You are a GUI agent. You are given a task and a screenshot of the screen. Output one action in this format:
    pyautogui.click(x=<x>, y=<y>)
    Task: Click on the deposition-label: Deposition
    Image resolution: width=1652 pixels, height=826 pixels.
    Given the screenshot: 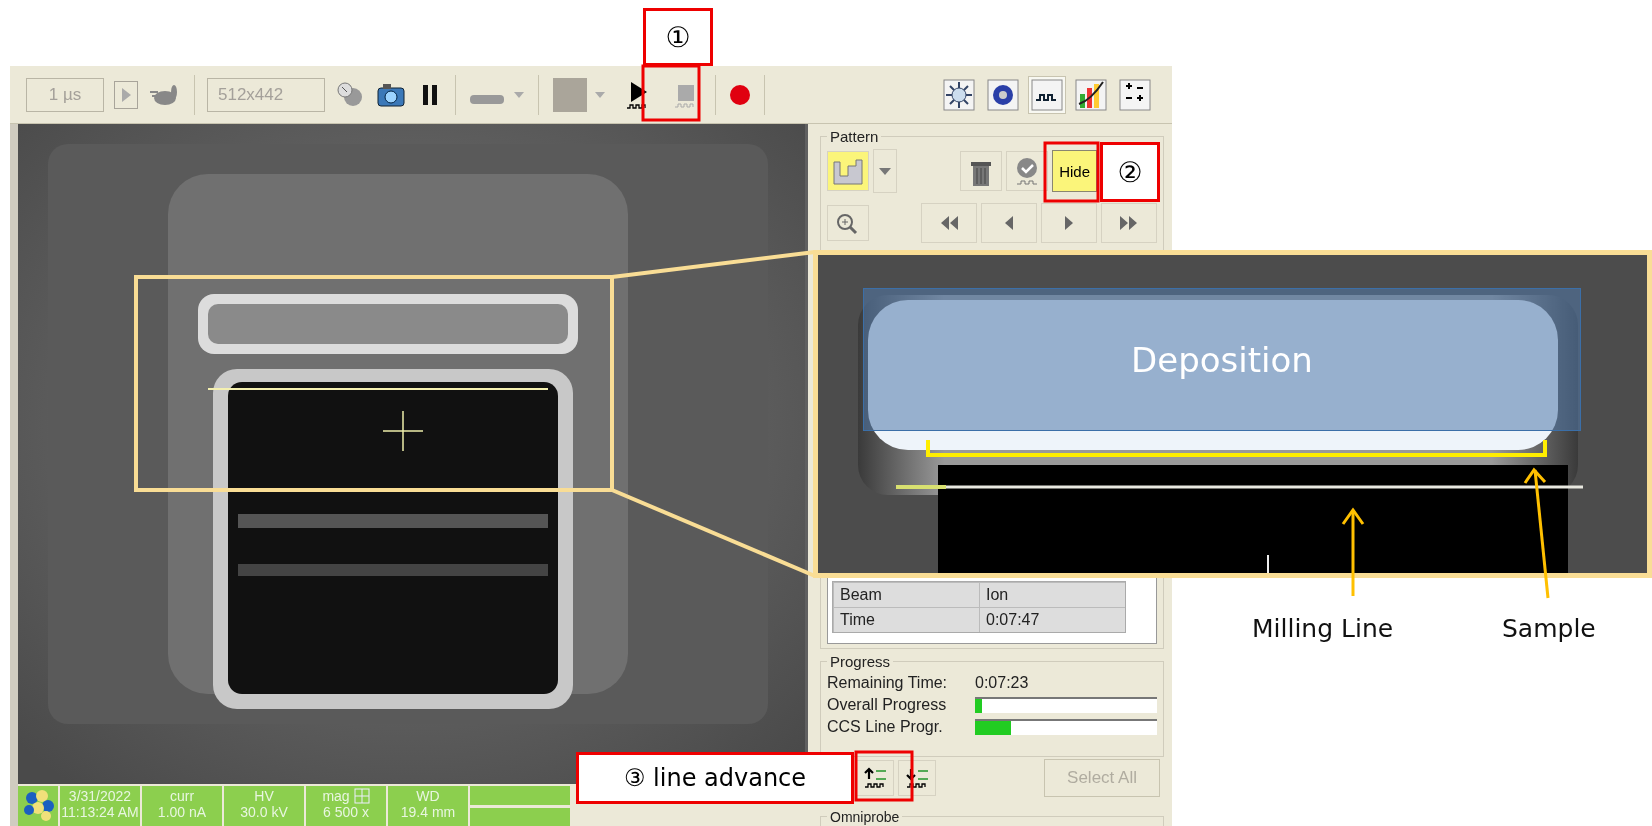 What is the action you would take?
    pyautogui.click(x=1222, y=359)
    